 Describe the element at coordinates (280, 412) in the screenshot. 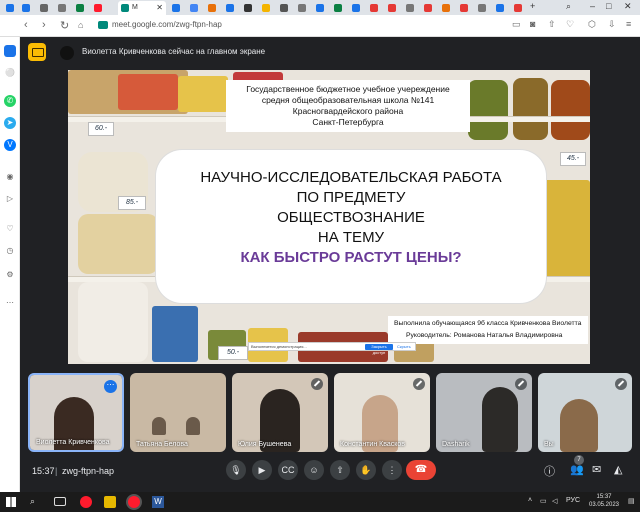

I see `participant-tile: Юлия Бушенева` at that location.